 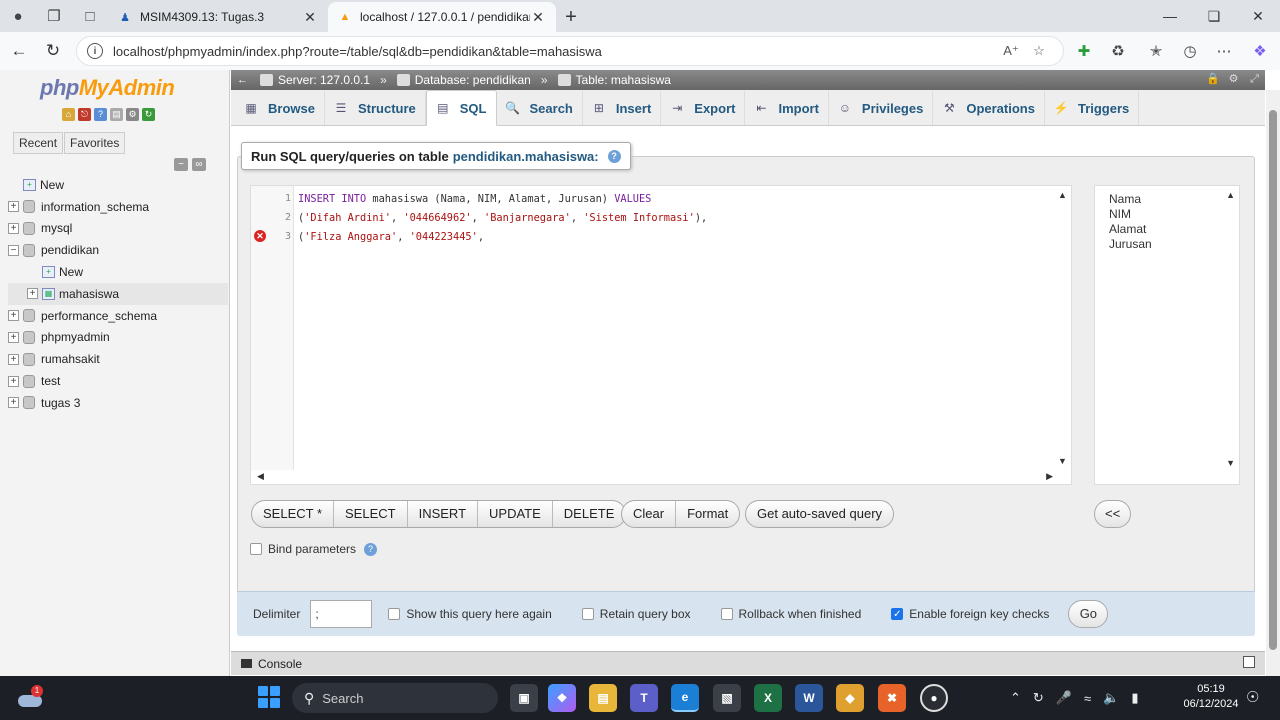 What do you see at coordinates (18, 16) in the screenshot?
I see `profile-icon: ●` at bounding box center [18, 16].